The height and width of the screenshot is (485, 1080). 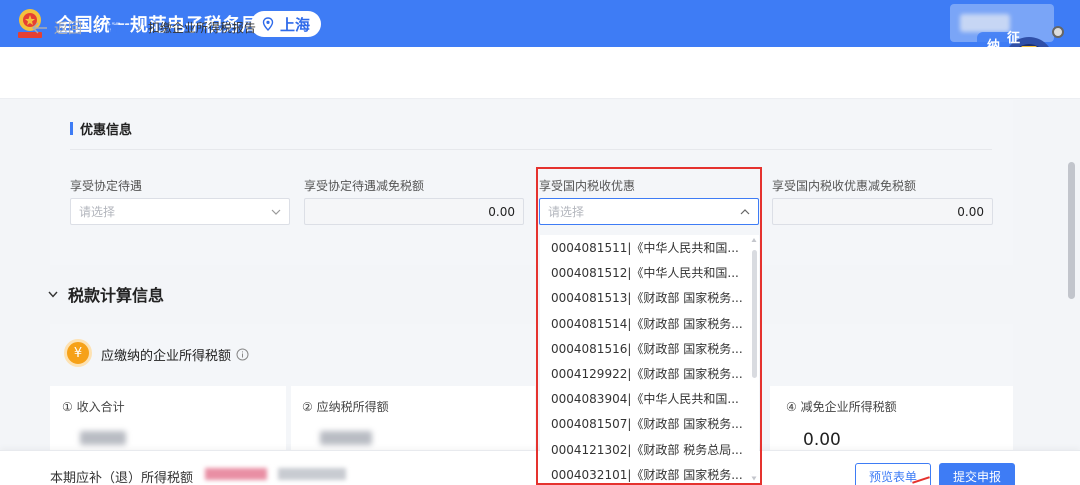 I want to click on submit-declaration-button: 提交申报, so click(x=977, y=474).